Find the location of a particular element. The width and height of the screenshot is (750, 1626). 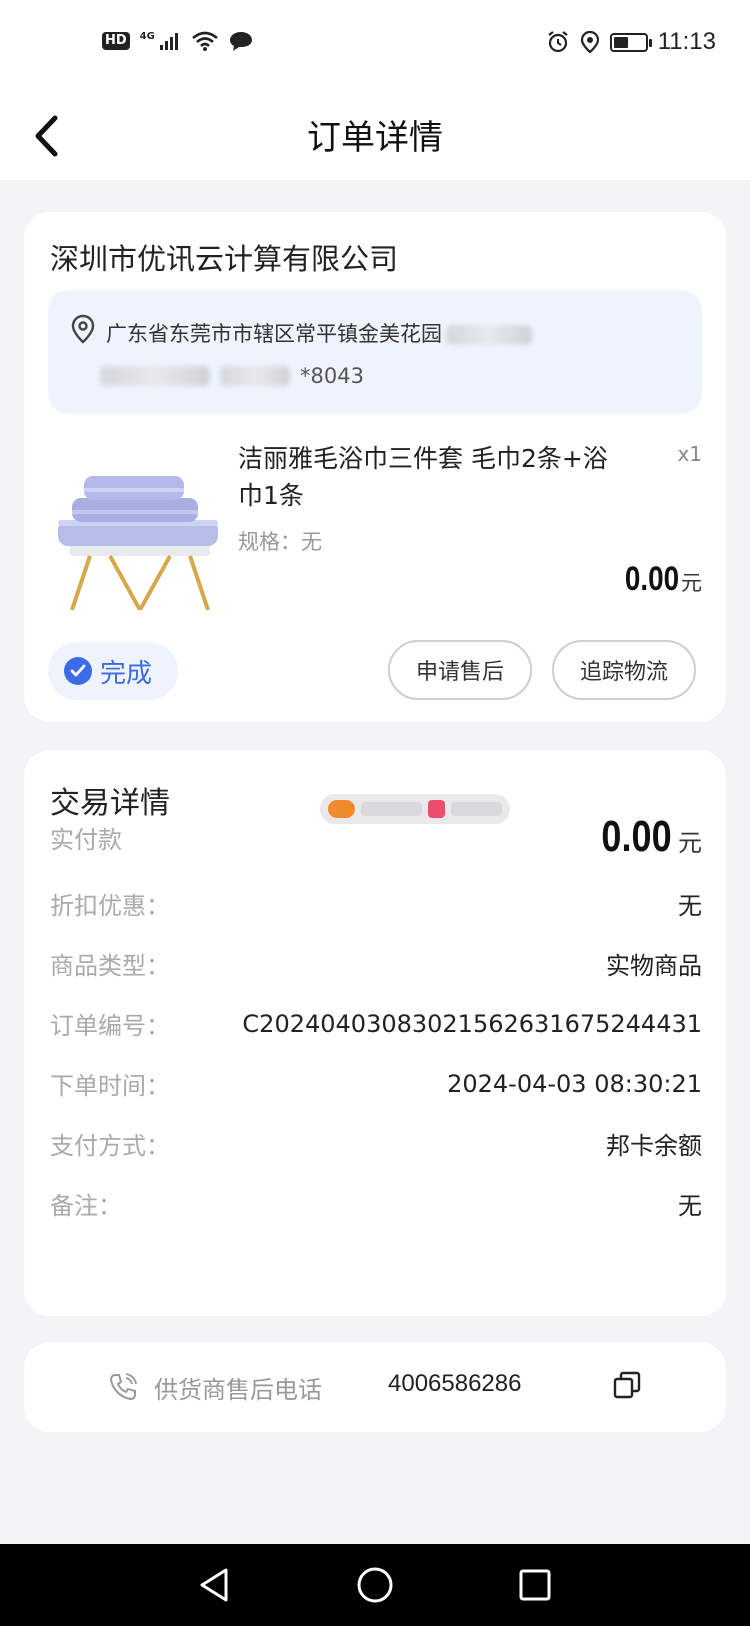

paid-value: 0.00 元 is located at coordinates (644, 837).